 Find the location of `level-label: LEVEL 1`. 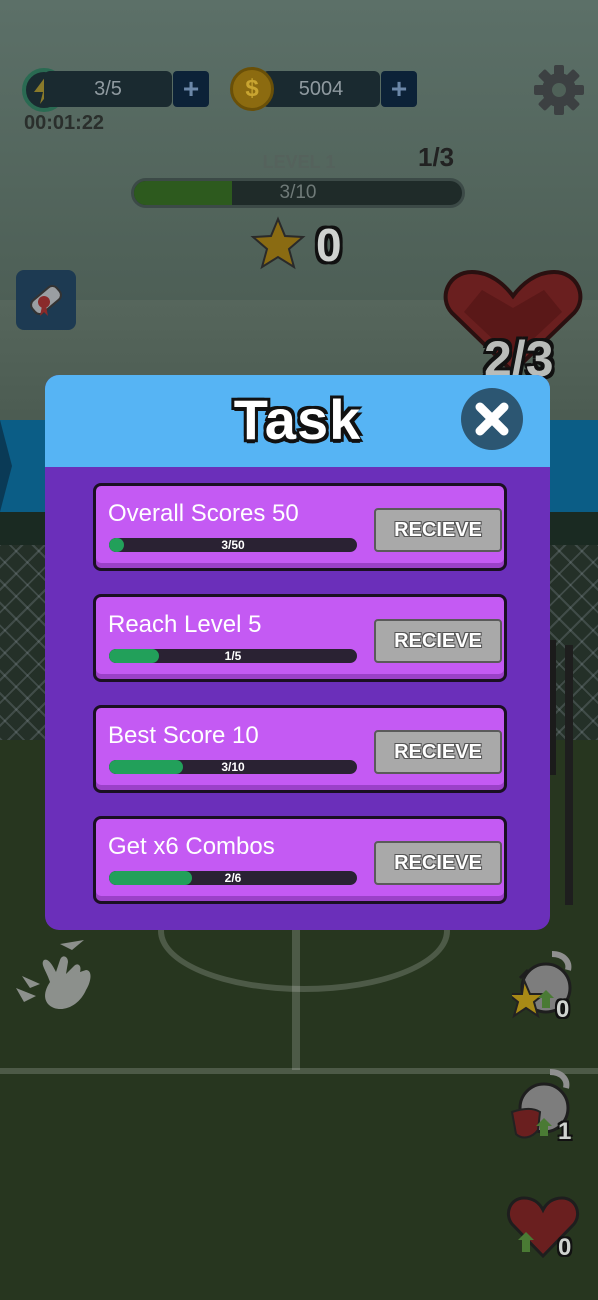

level-label: LEVEL 1 is located at coordinates (299, 162).